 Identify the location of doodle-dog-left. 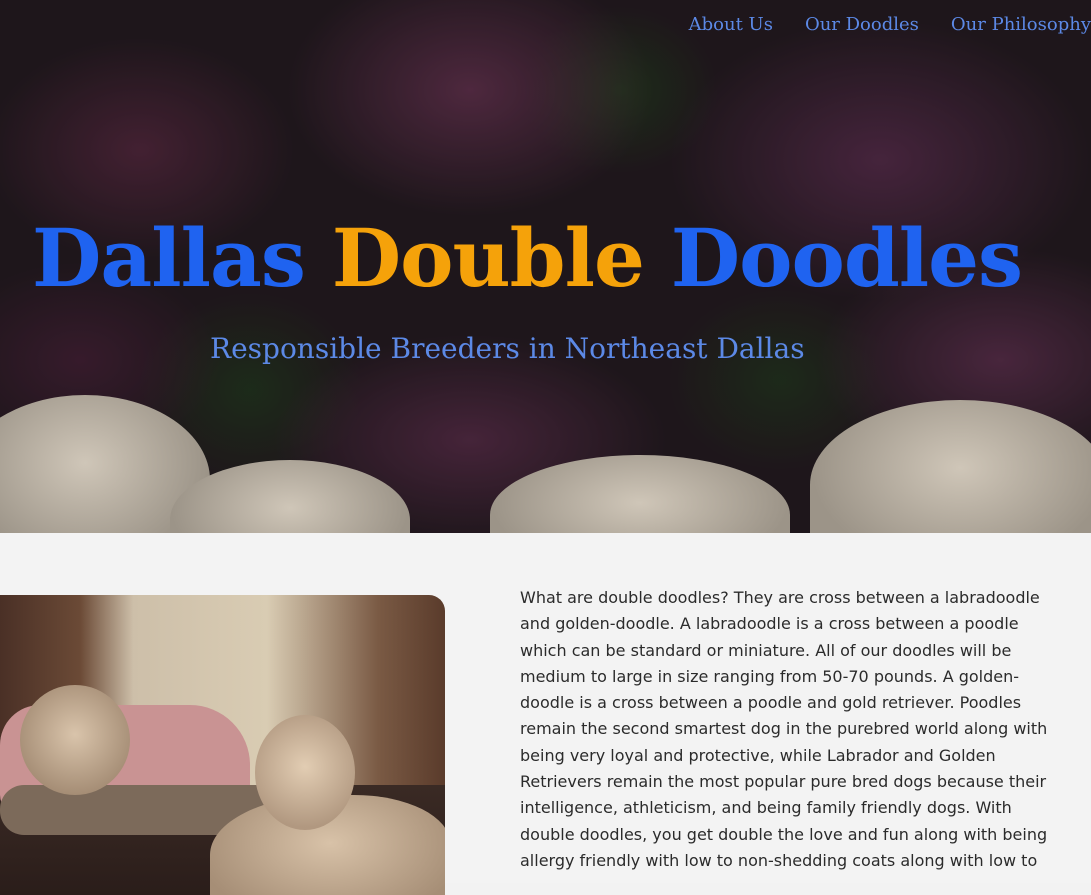
(75, 740).